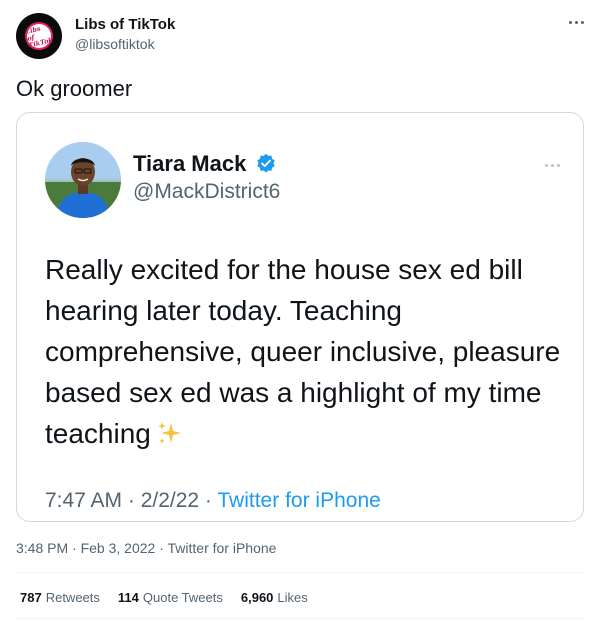 The image size is (601, 625). I want to click on author-display-name: Libs of TikTok, so click(125, 24).